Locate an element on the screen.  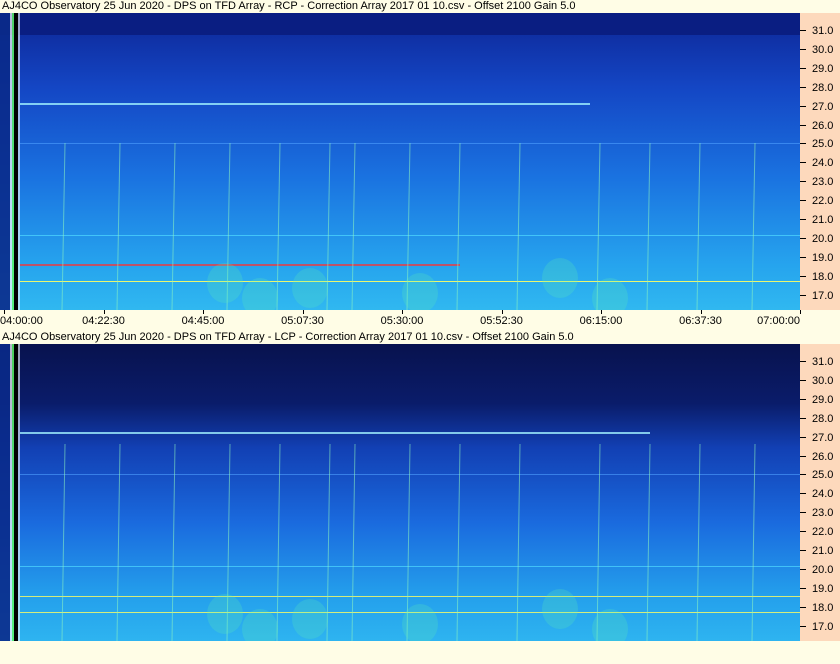
y-tick-text: 23.0 is located at coordinates (823, 513).